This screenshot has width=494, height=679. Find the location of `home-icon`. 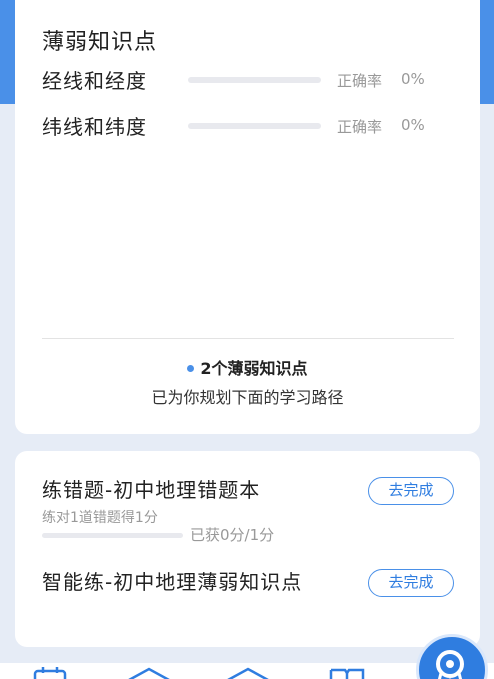

home-icon is located at coordinates (149, 673).